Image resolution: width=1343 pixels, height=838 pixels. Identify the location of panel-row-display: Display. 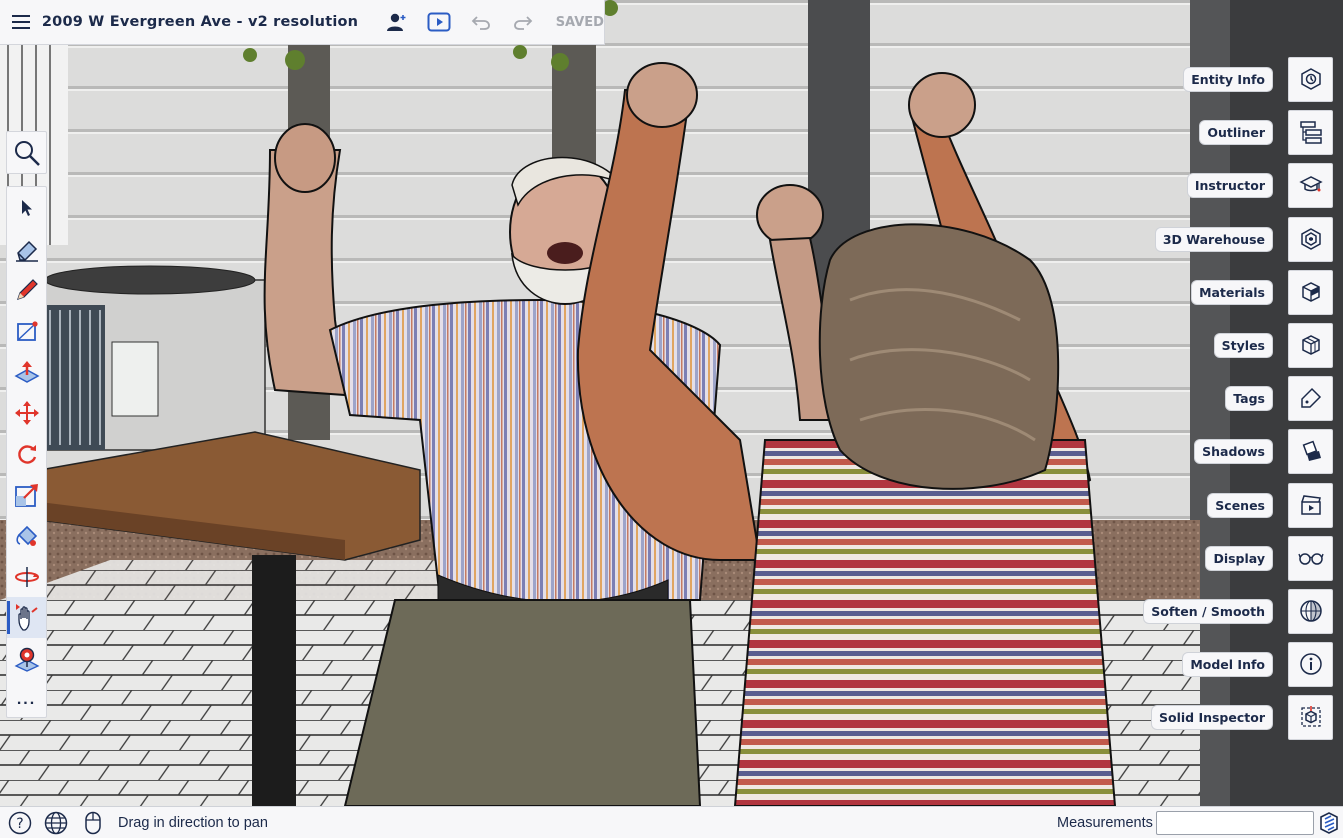
(1269, 558).